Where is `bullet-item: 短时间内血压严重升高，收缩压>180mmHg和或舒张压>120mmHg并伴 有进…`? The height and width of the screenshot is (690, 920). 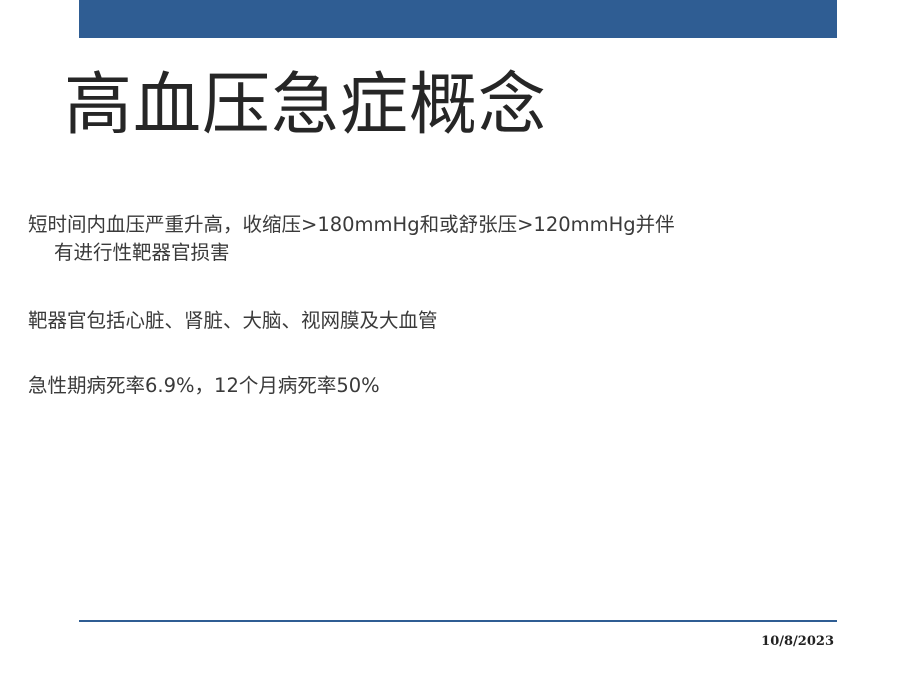 bullet-item: 短时间内血压严重升高，收缩压>180mmHg和或舒张压>120mmHg并伴 有进… is located at coordinates (438, 239).